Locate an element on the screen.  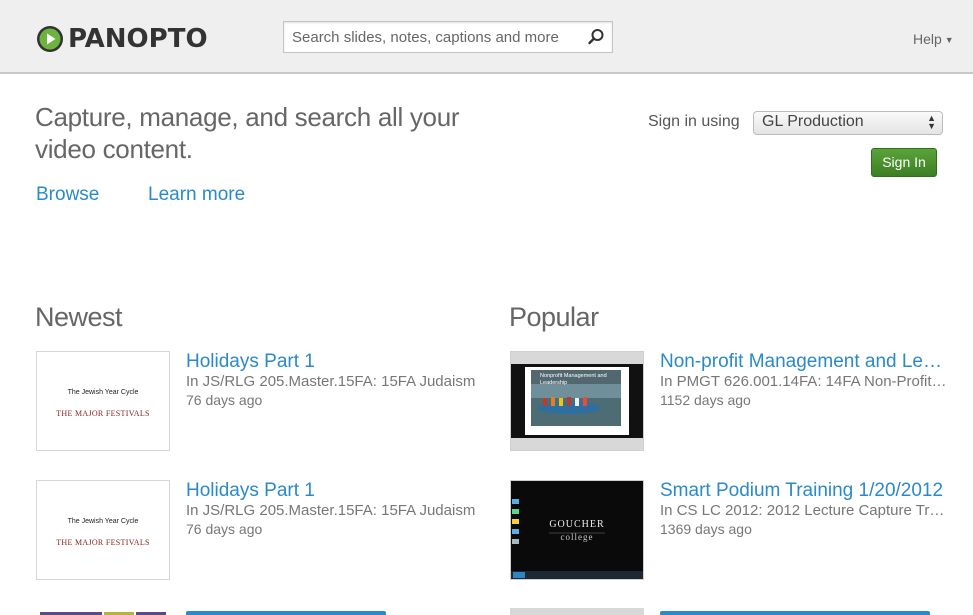
video-title-link: Non-profit Management and Leadership is located at coordinates (805, 362).